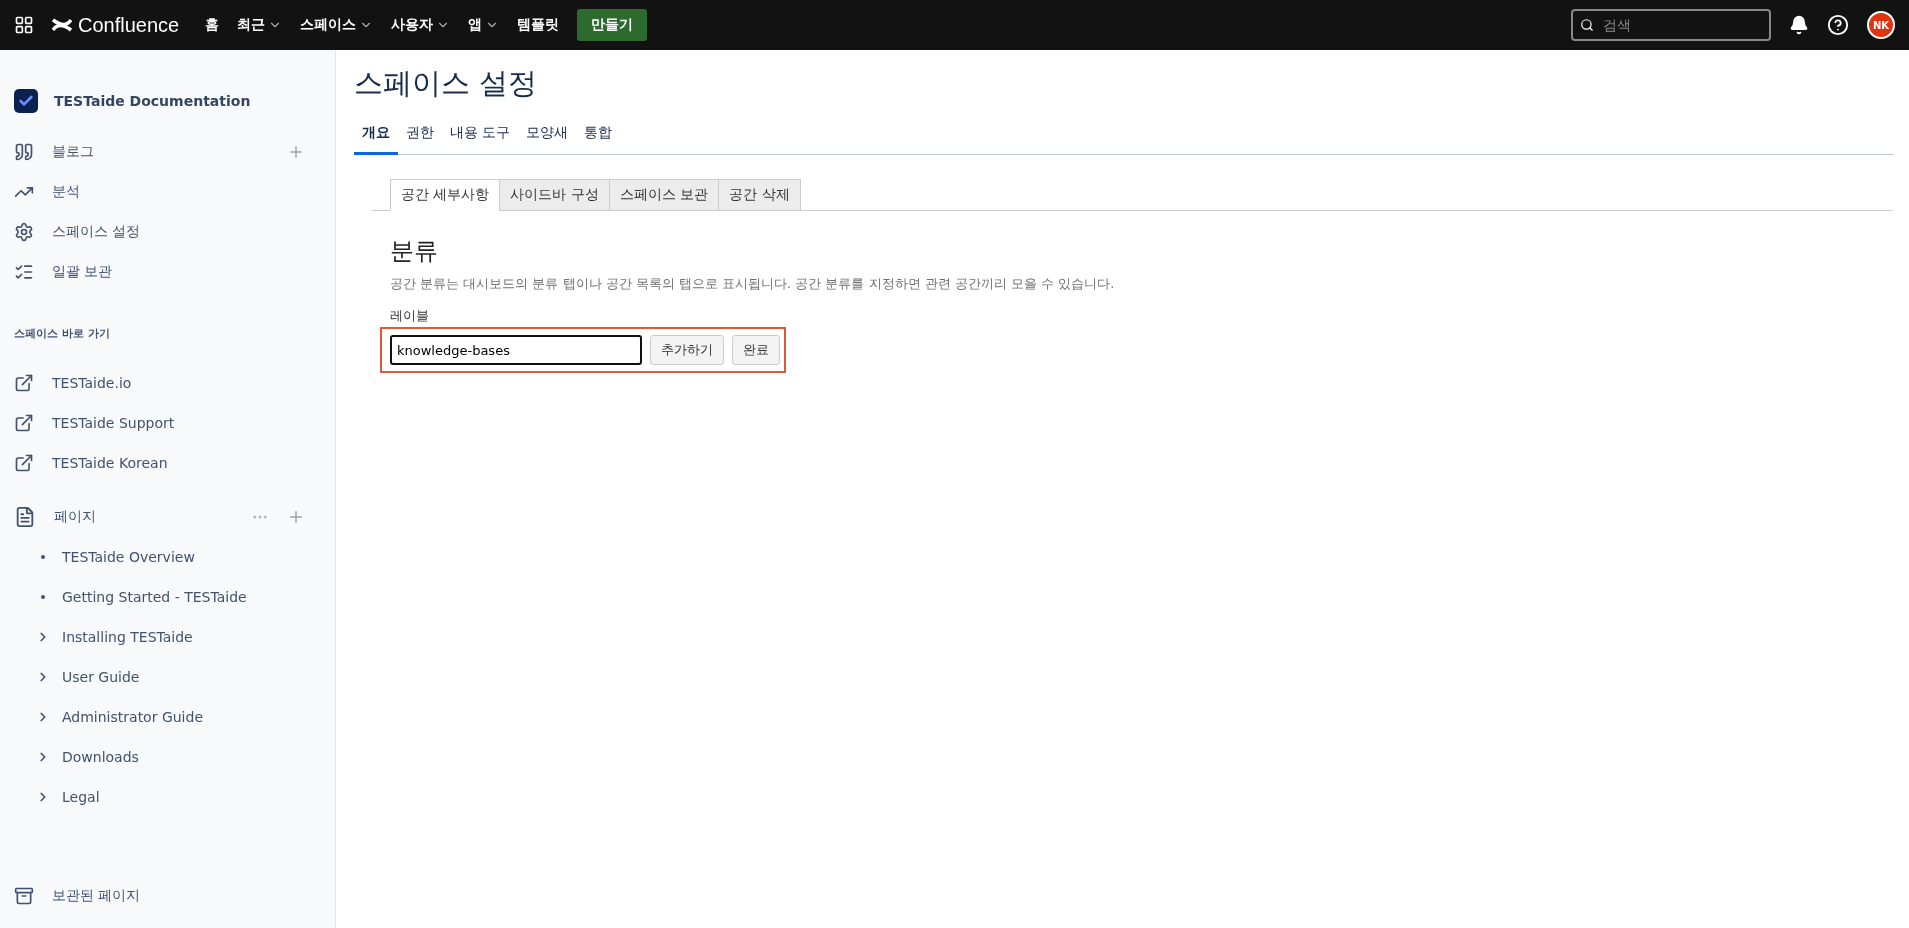 The image size is (1909, 928). What do you see at coordinates (152, 101) in the screenshot?
I see `space-name: TESTaide Documentation` at bounding box center [152, 101].